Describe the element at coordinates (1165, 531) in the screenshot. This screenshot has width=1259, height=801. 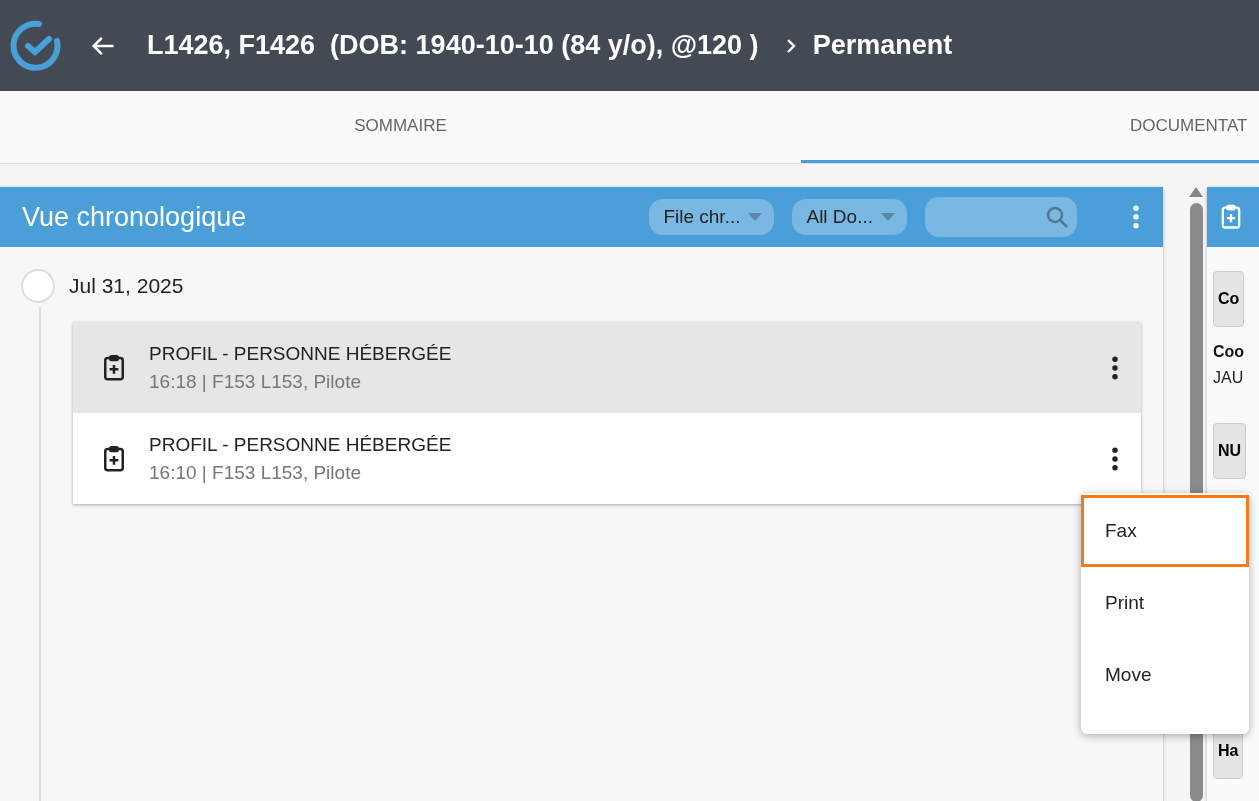
I see `menu-item: Fax` at that location.